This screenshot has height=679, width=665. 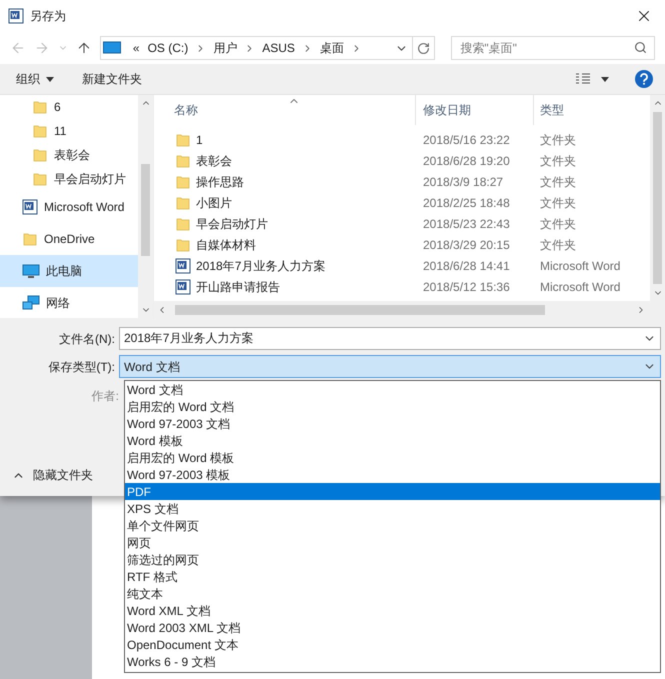 I want to click on breadcrumb-item: ASUS, so click(x=278, y=48).